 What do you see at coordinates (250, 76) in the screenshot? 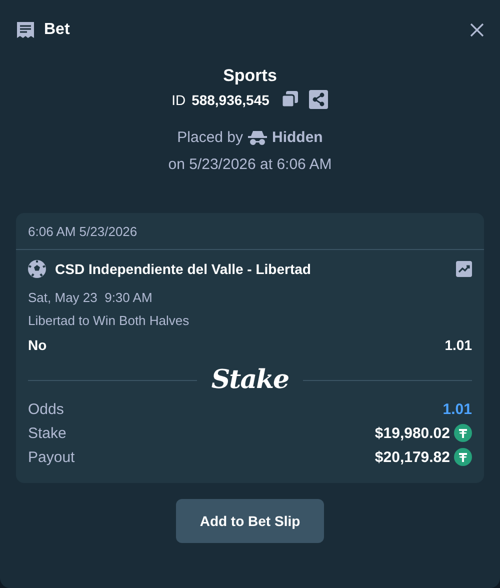
I see `bet-category: Sports` at bounding box center [250, 76].